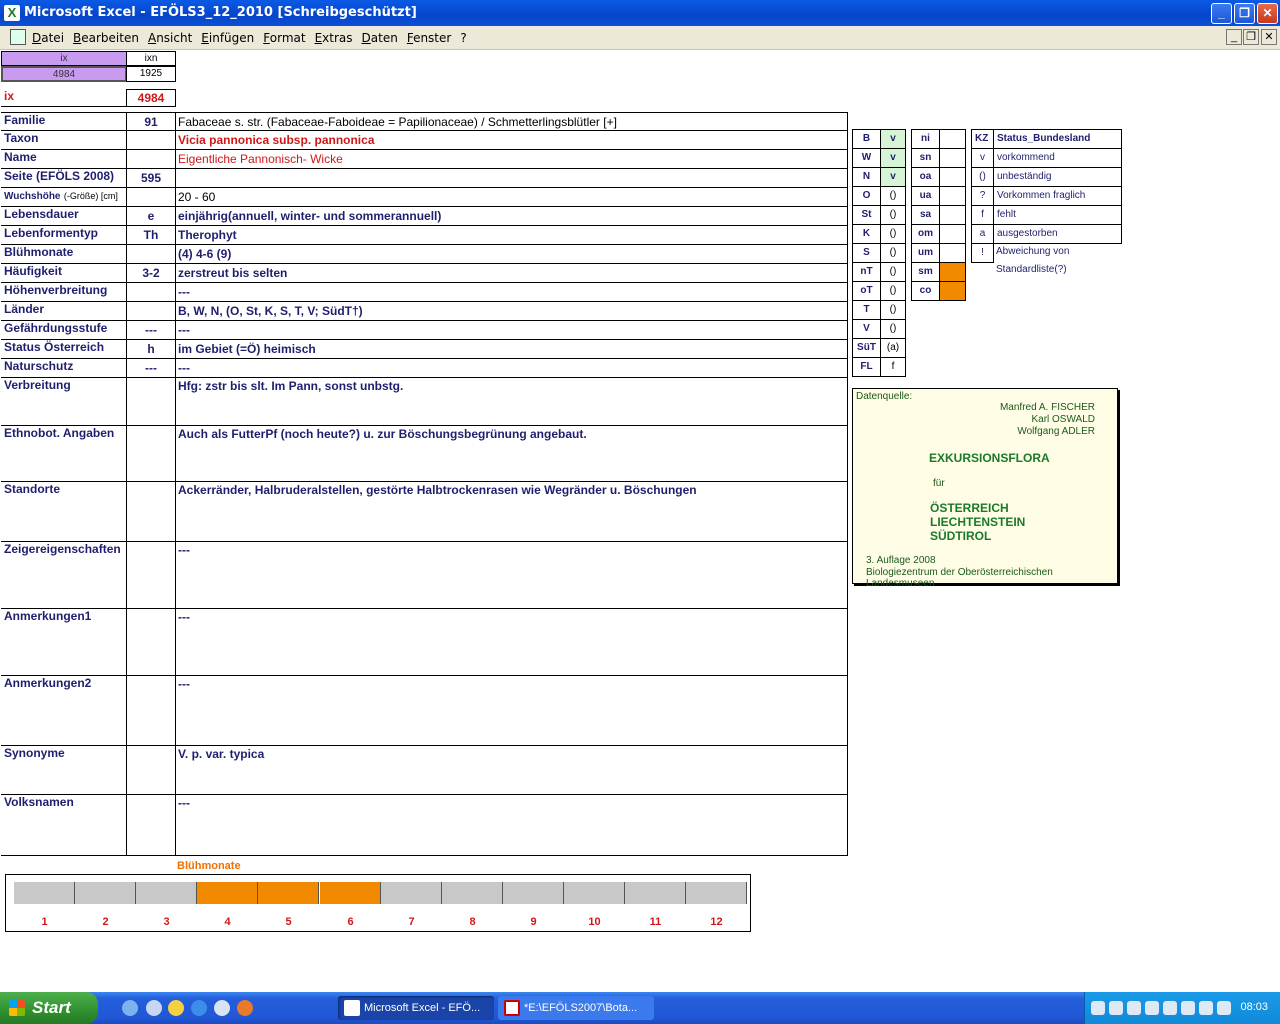  Describe the element at coordinates (151, 121) in the screenshot. I see `row-code: 91` at that location.